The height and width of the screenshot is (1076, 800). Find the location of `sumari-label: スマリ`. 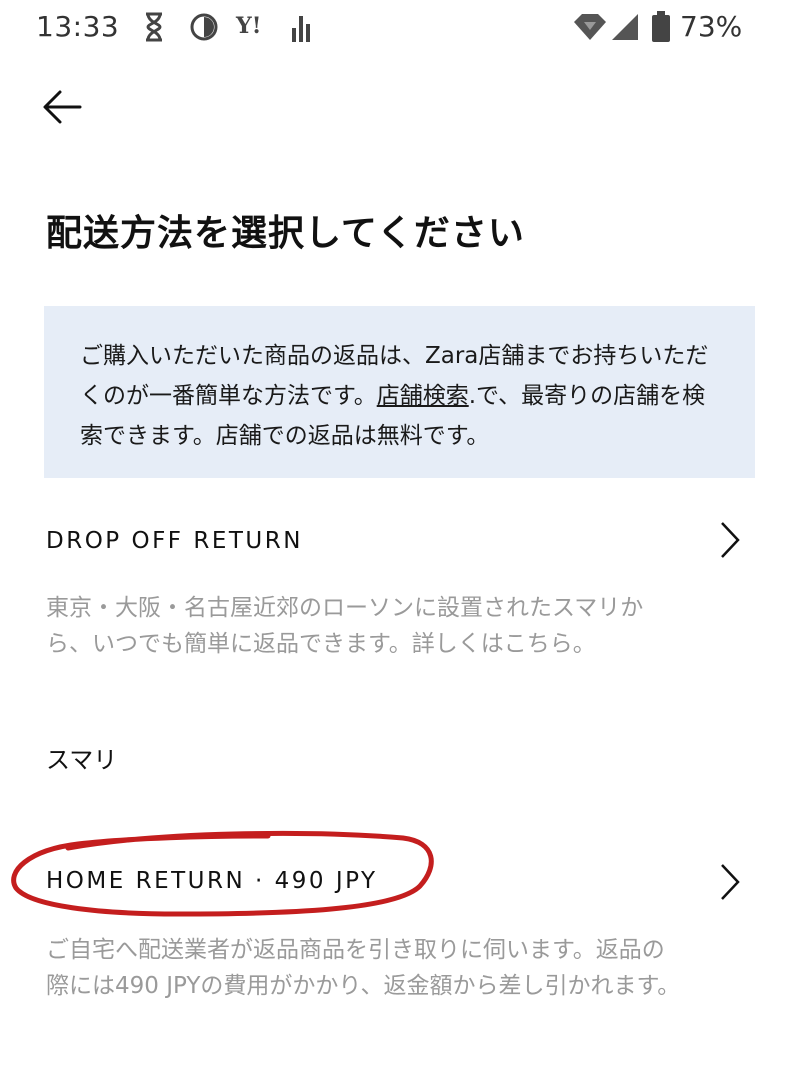

sumari-label: スマリ is located at coordinates (82, 760).